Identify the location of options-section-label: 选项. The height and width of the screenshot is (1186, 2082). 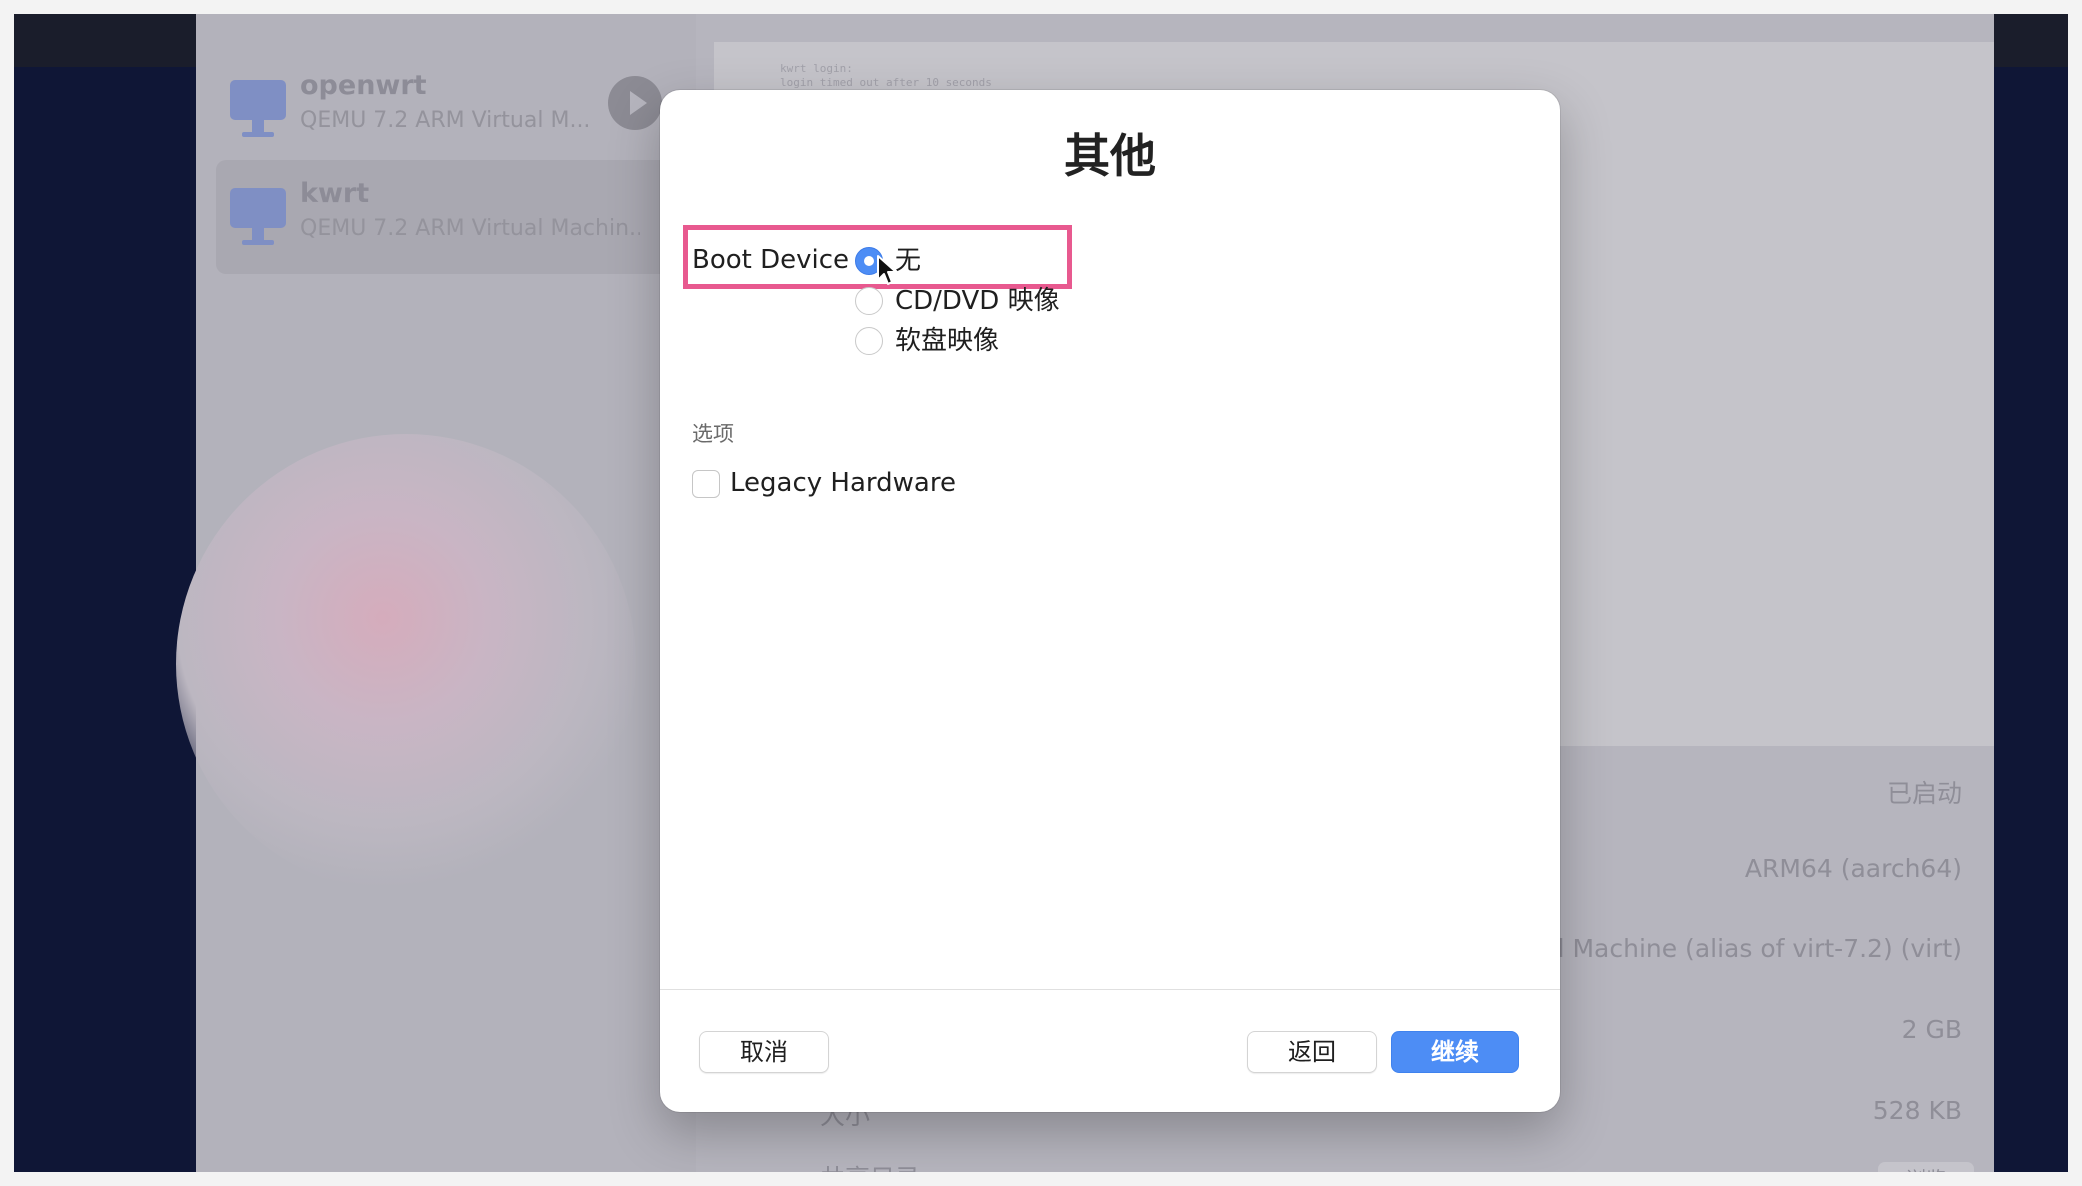
(713, 434).